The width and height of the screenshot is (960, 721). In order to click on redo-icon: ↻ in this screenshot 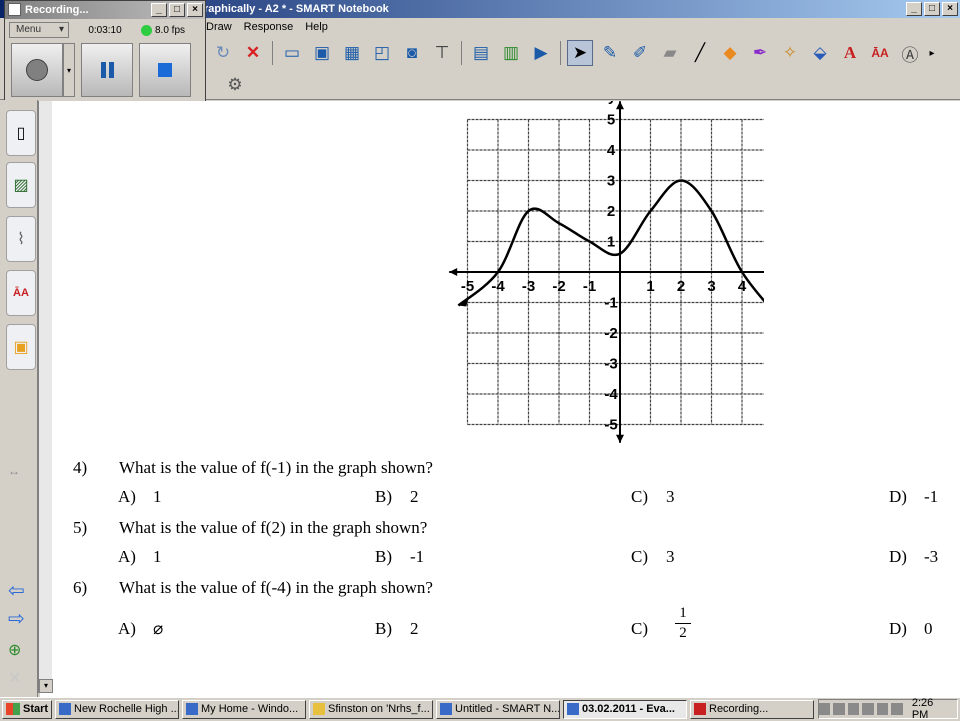, I will do `click(223, 53)`.